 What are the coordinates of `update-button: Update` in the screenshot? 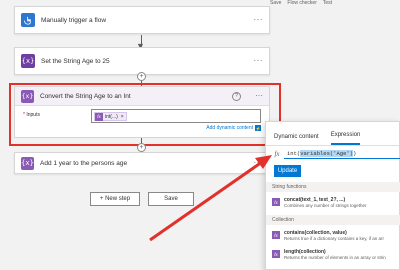 It's located at (287, 171).